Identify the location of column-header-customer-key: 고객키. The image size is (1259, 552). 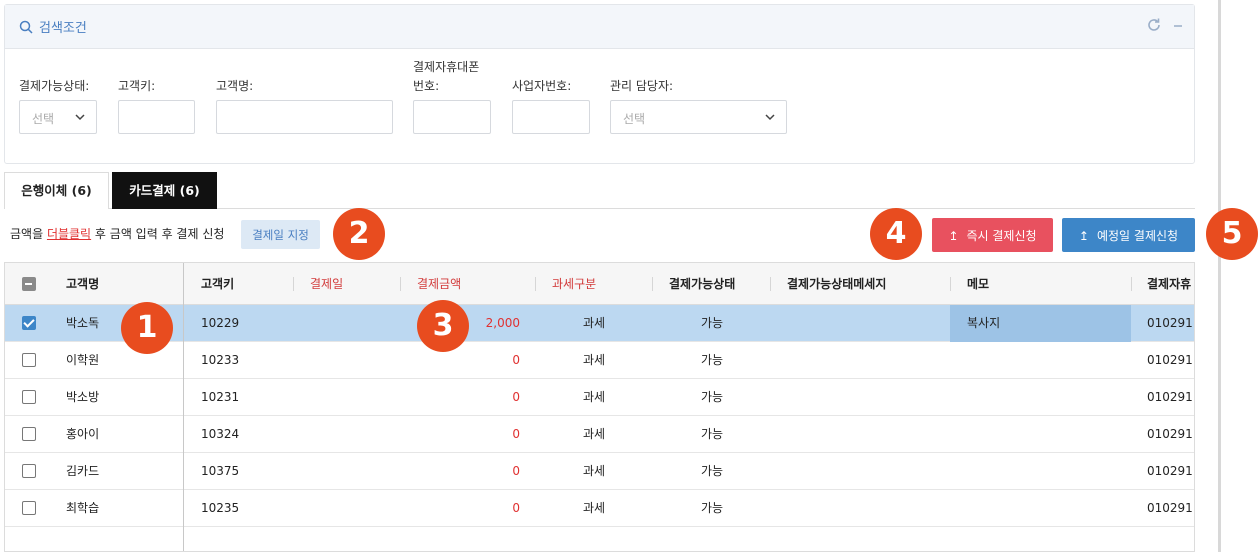
(217, 284).